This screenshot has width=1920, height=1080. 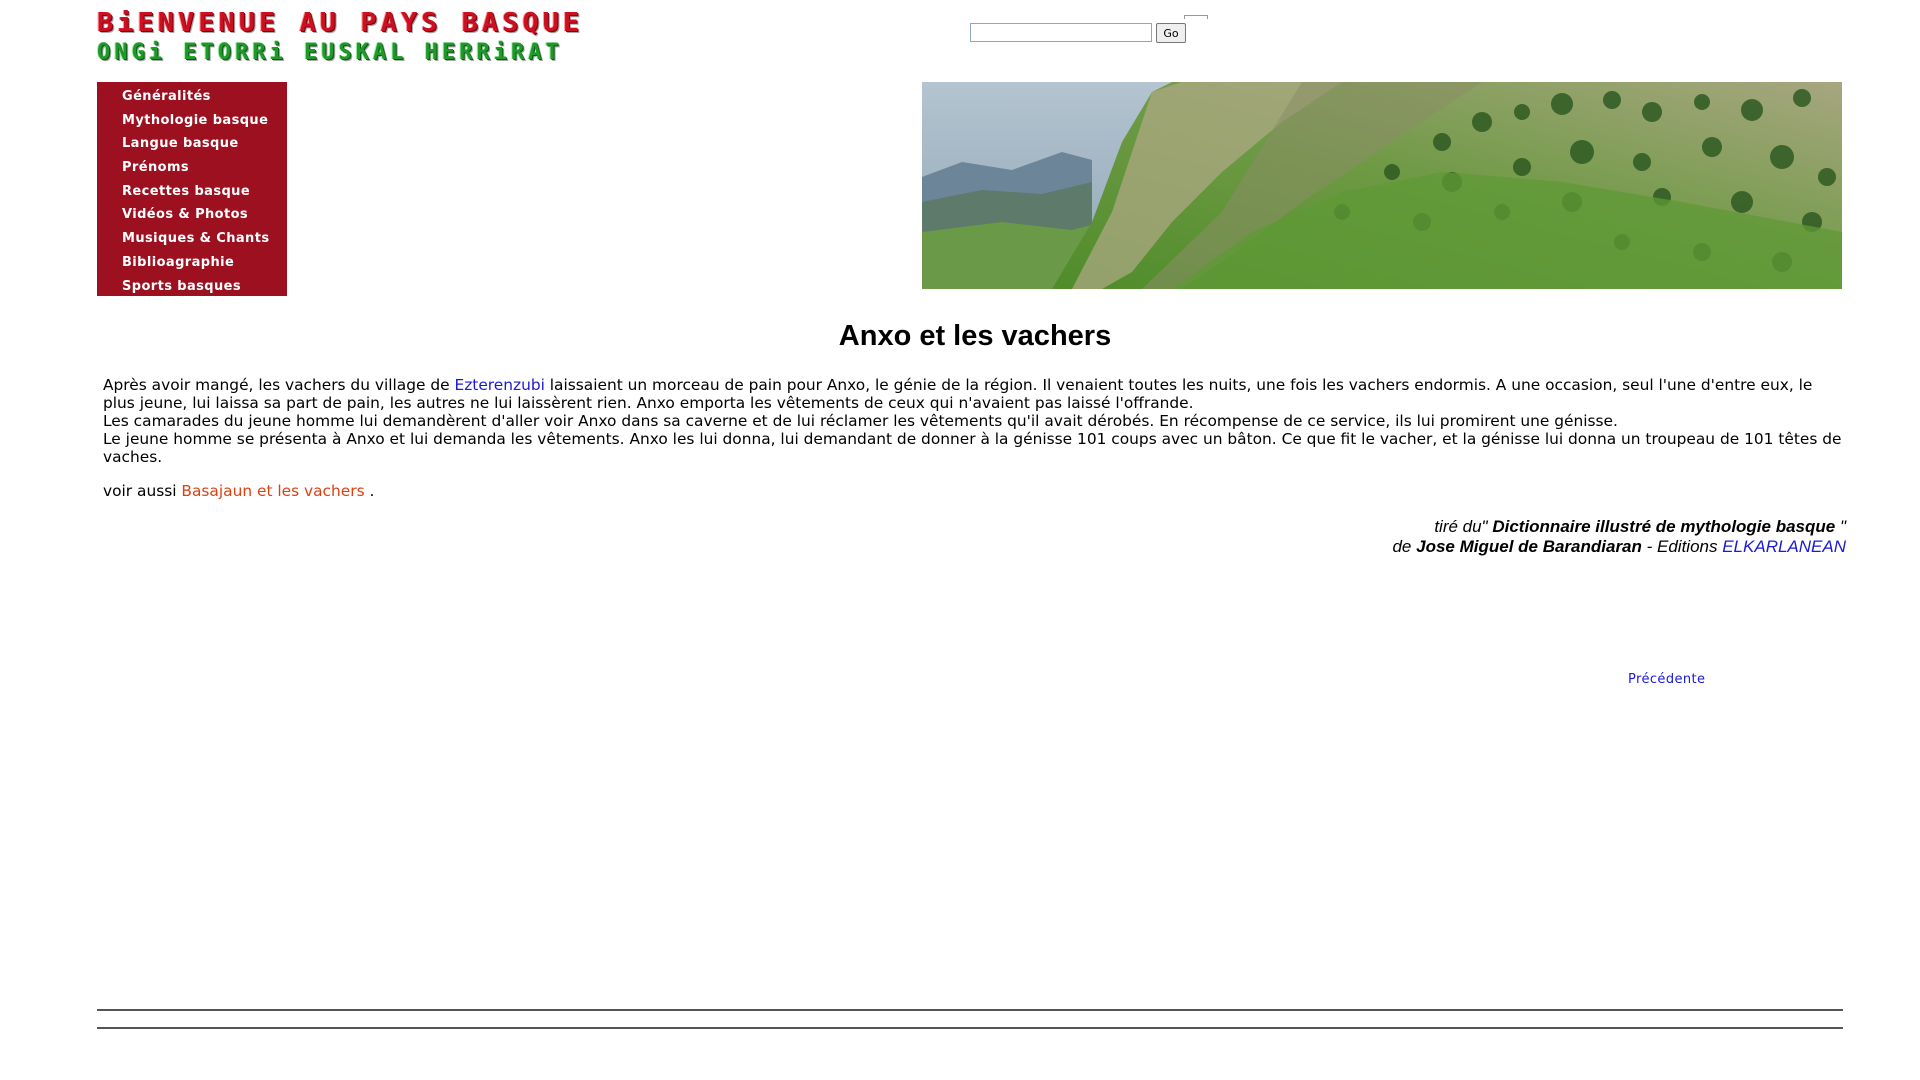 I want to click on sidebar-item-musiques-chants: Musiques & Chants, so click(x=192, y=239).